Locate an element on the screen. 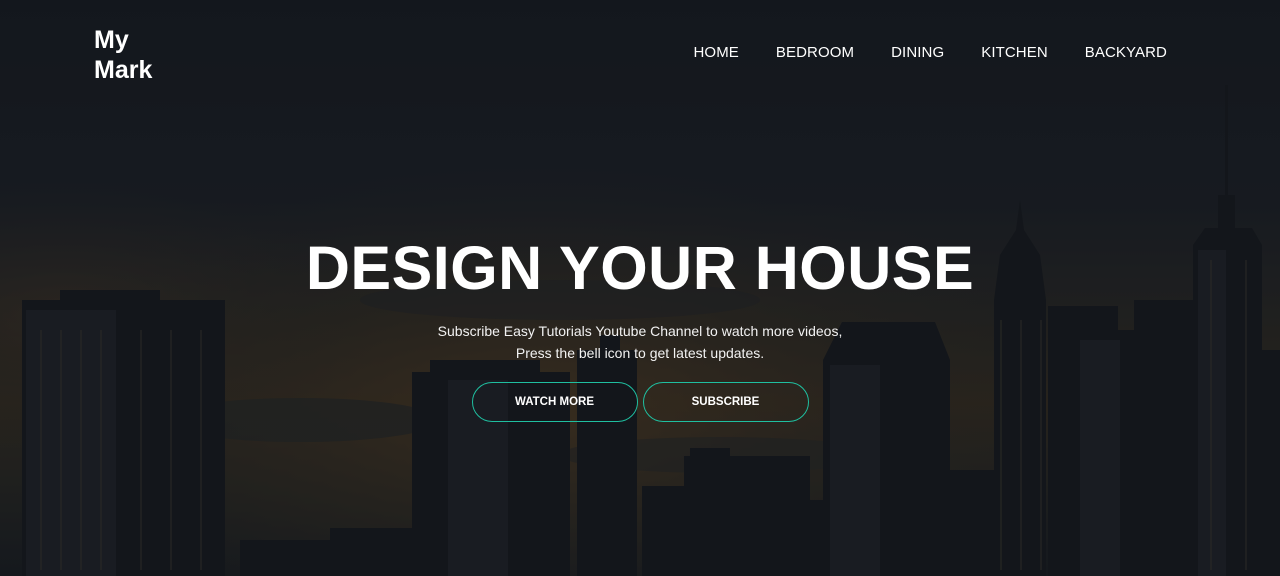 This screenshot has width=1280, height=576. brand-logo: My Mark is located at coordinates (123, 55).